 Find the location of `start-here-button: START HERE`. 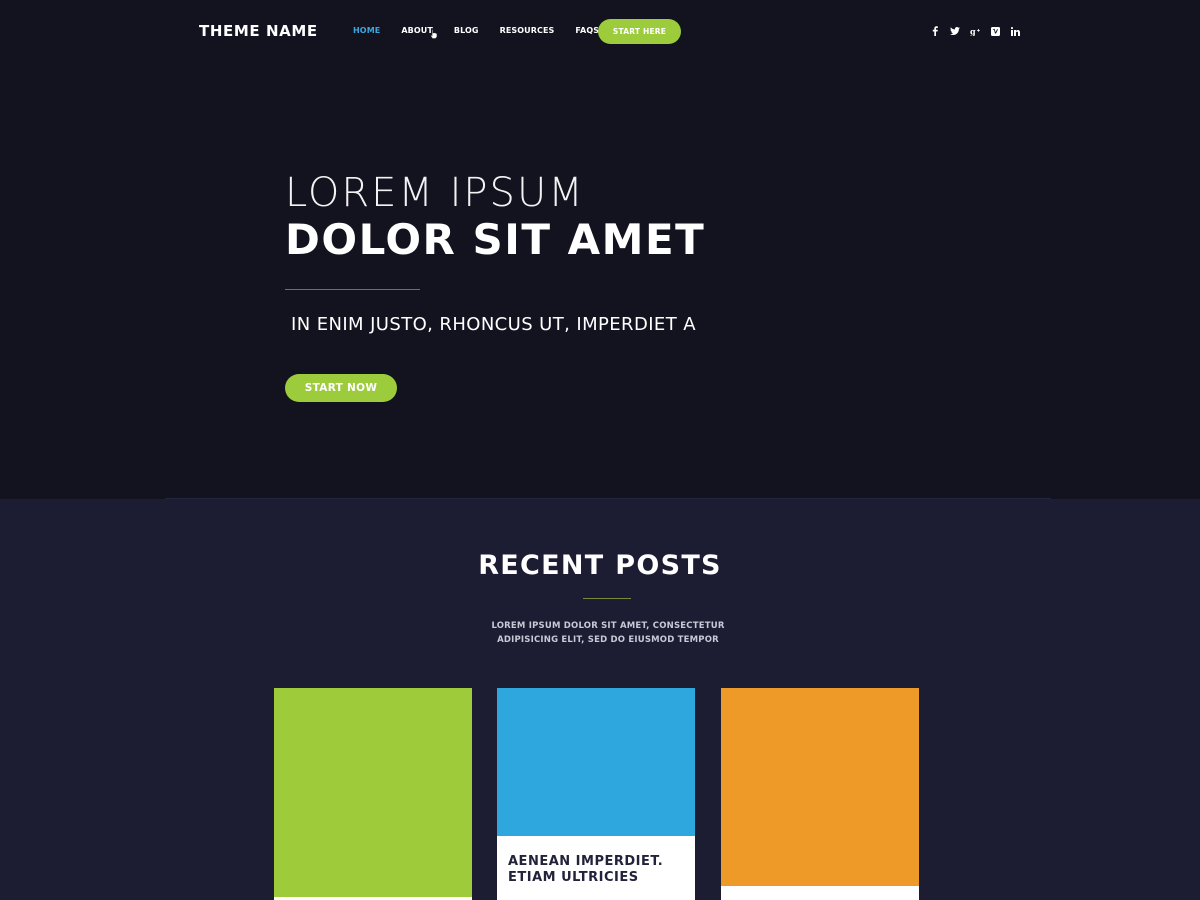

start-here-button: START HERE is located at coordinates (639, 31).